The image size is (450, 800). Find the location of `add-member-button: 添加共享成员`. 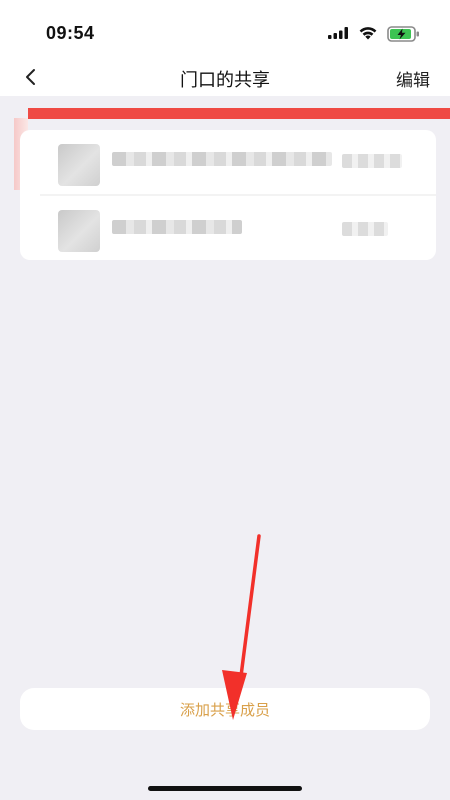

add-member-button: 添加共享成员 is located at coordinates (225, 709).